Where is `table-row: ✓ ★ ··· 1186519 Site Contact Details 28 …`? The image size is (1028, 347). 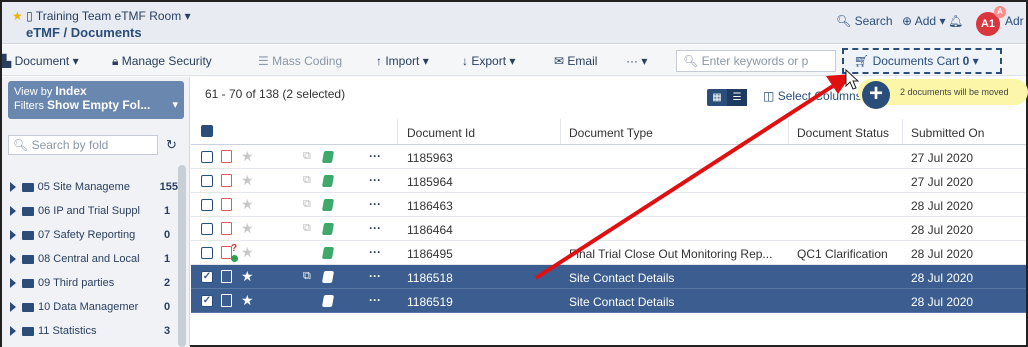 table-row: ✓ ★ ··· 1186519 Site Contact Details 28 … is located at coordinates (608, 301).